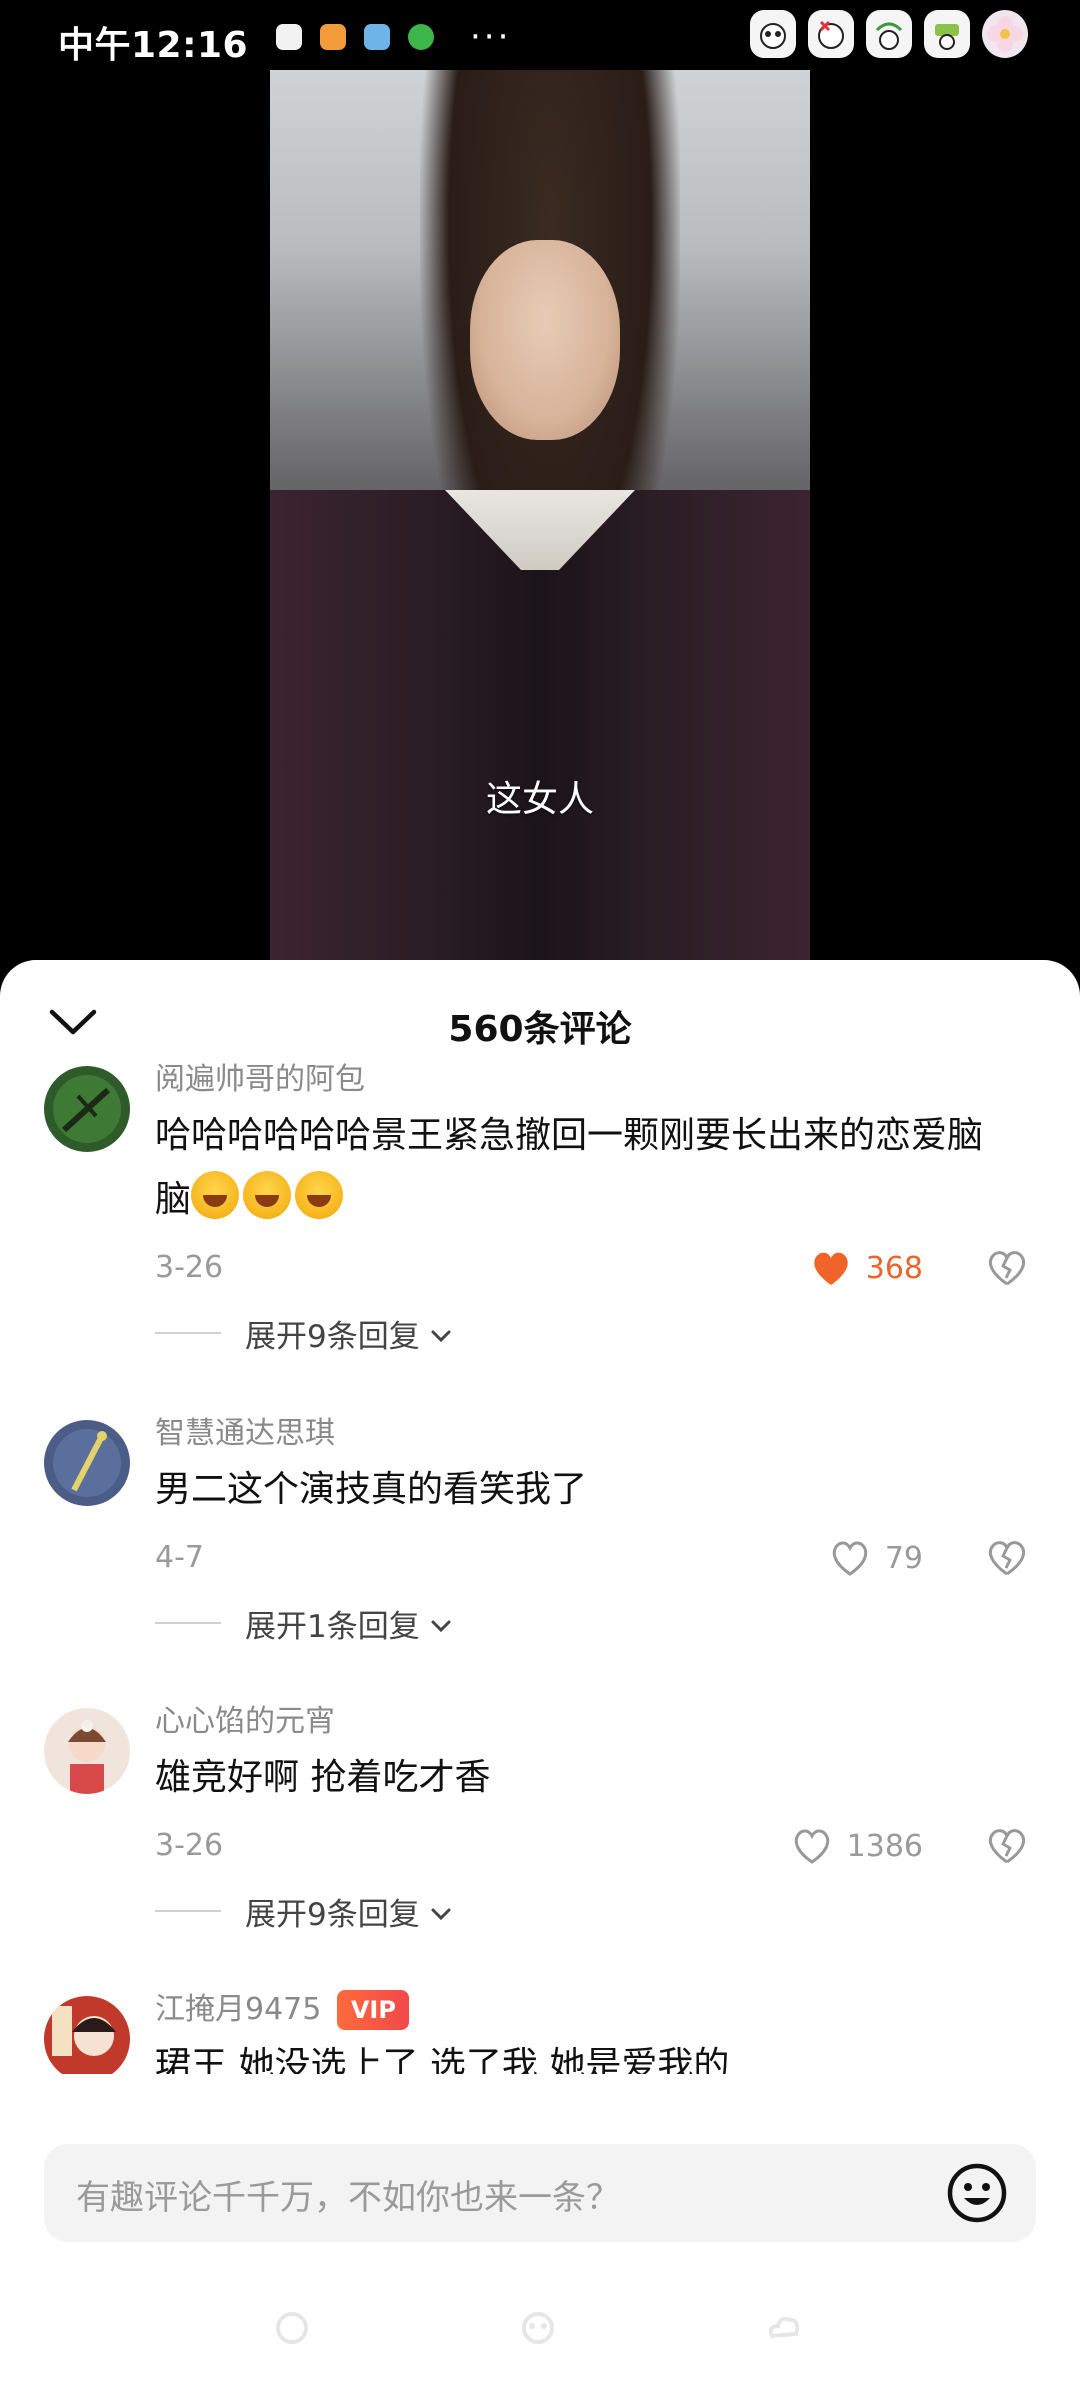  Describe the element at coordinates (377, 37) in the screenshot. I see `app-blue-icon` at that location.